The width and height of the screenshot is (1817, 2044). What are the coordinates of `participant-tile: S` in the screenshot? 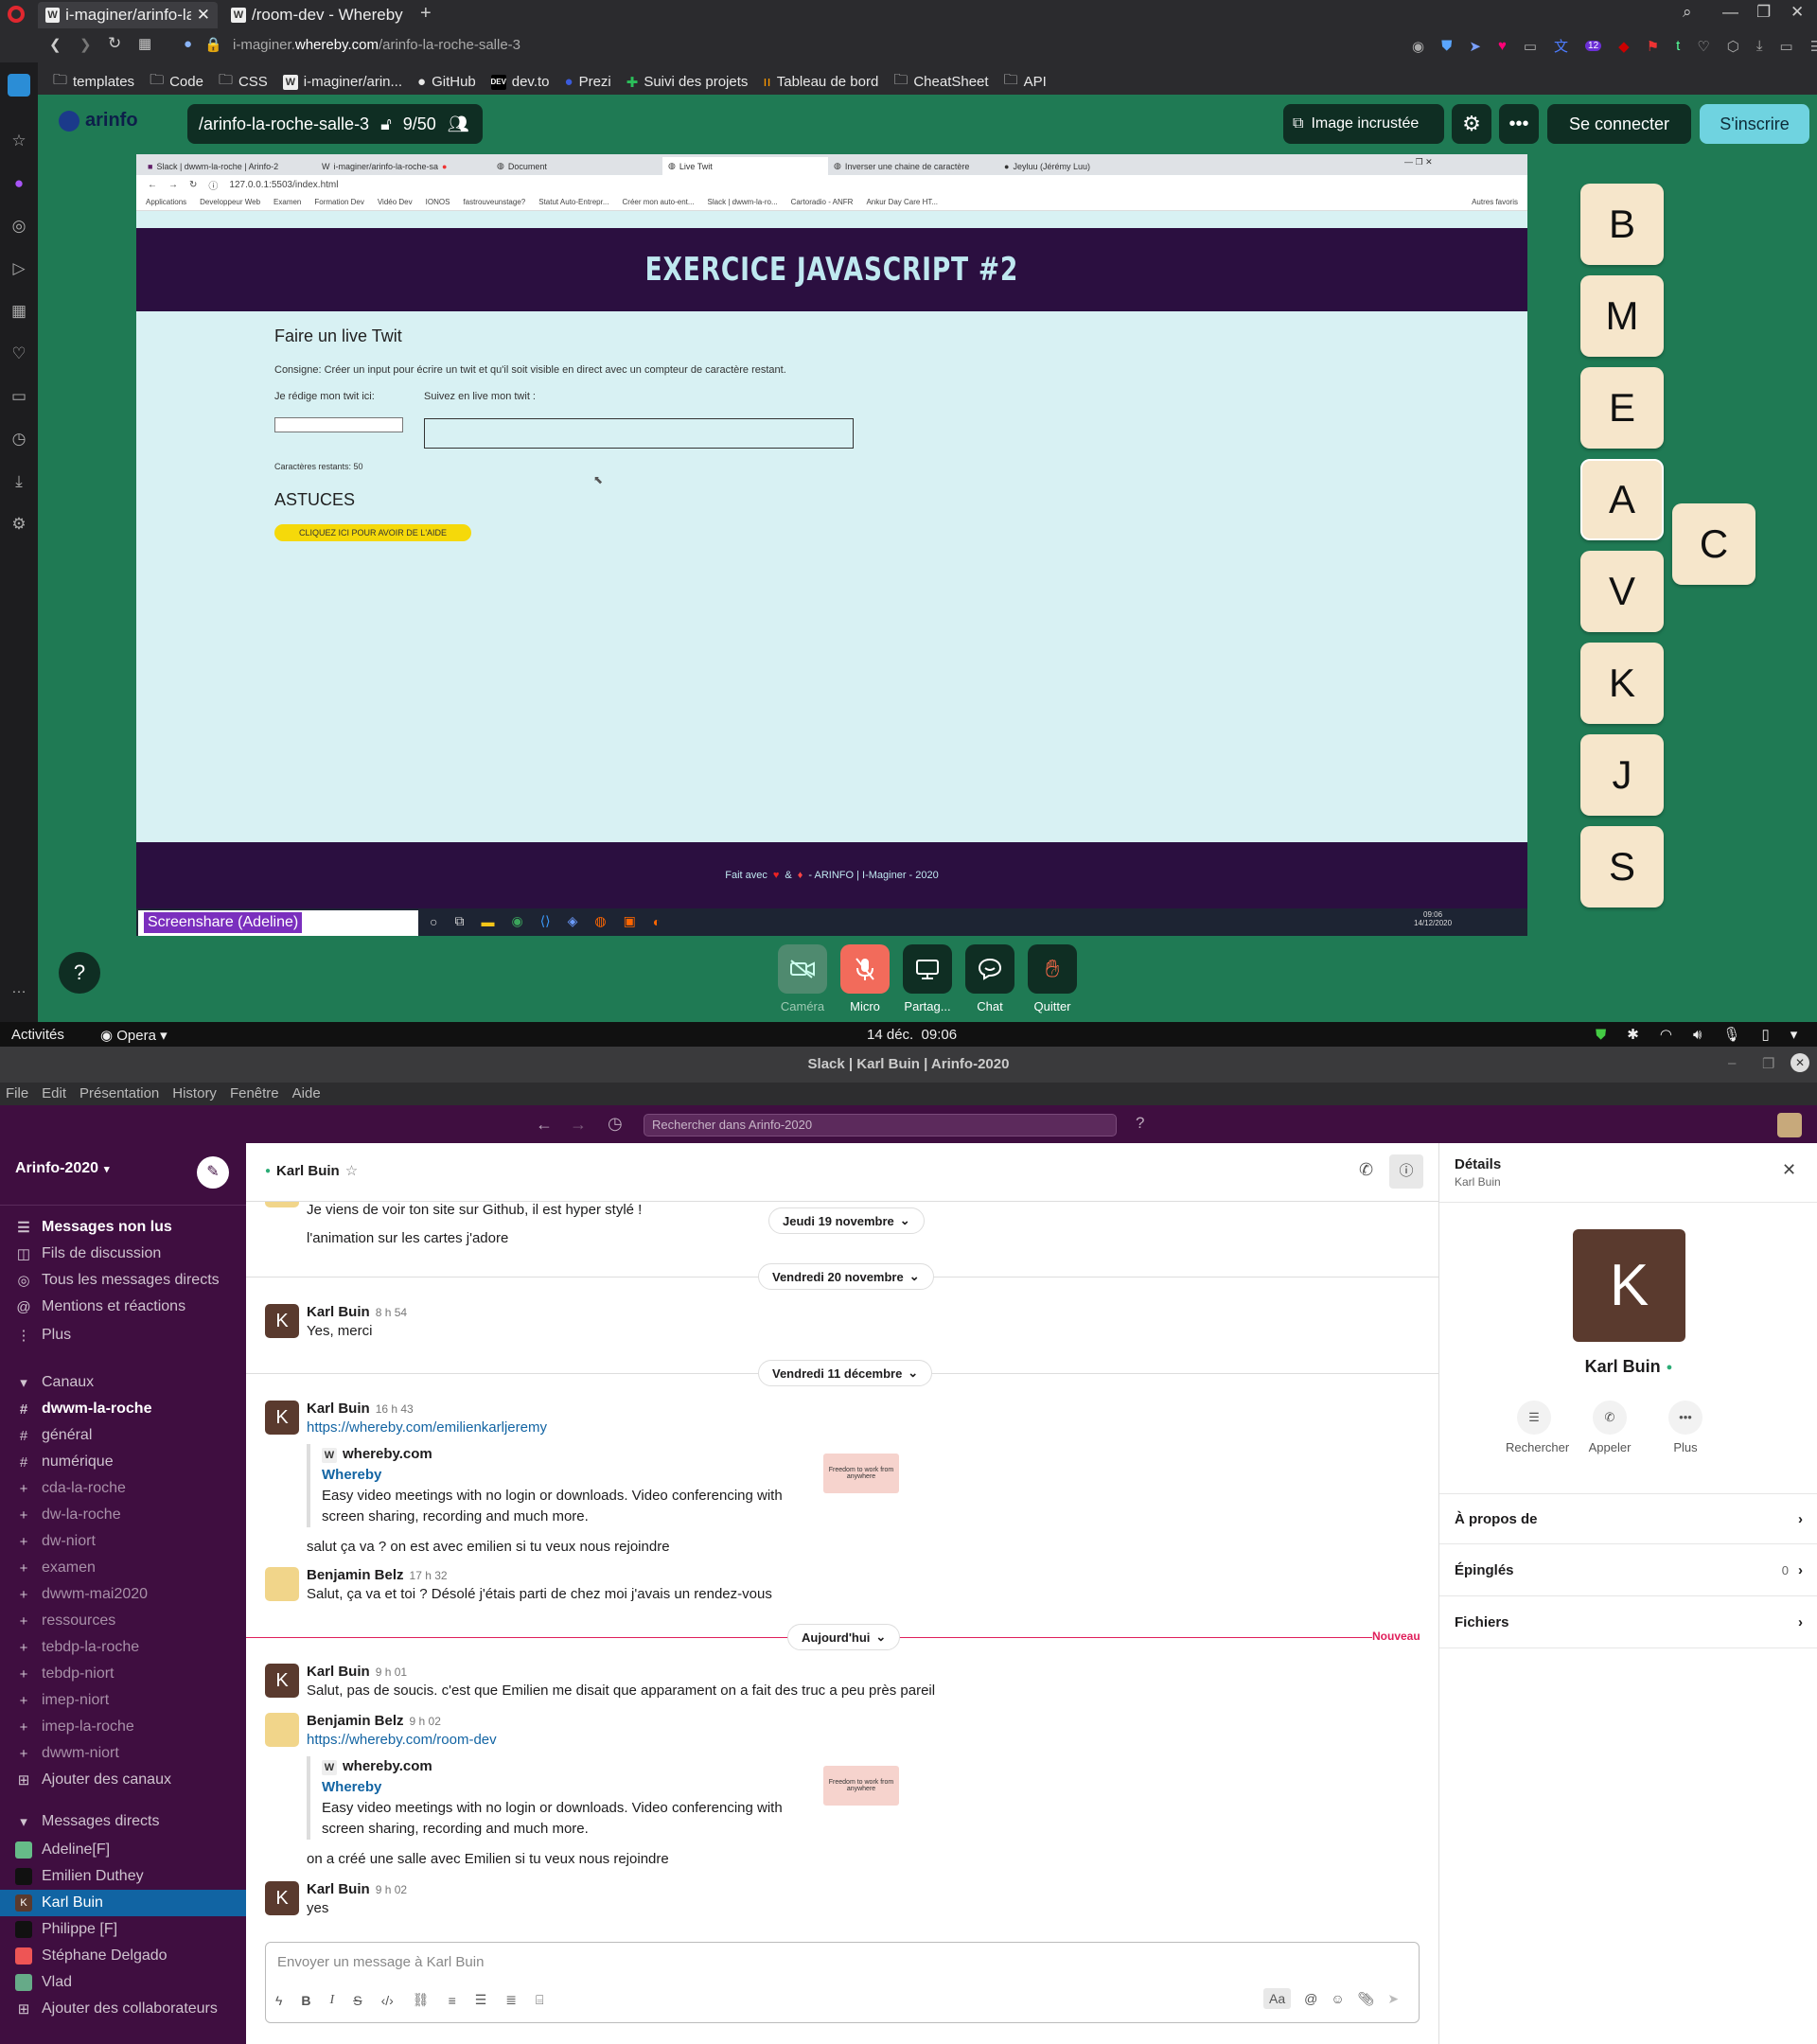 It's located at (1622, 866).